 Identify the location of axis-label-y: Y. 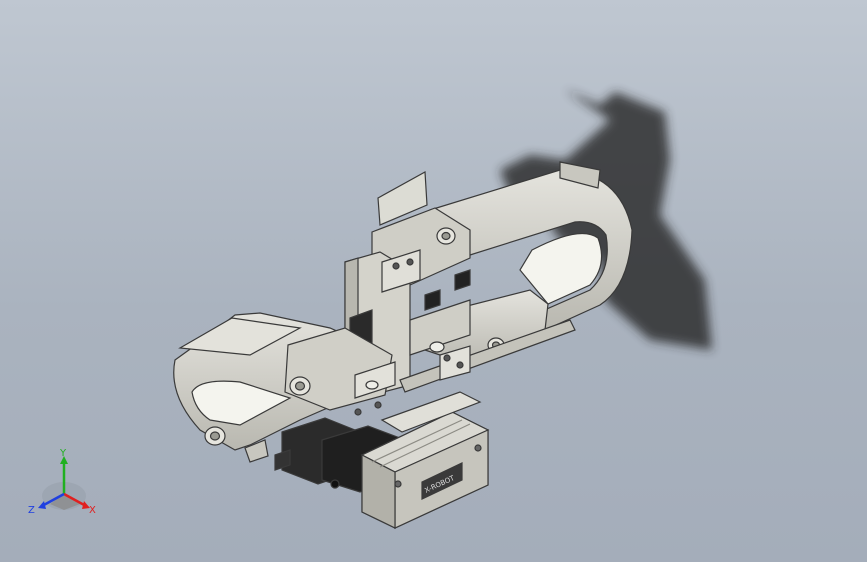
(63, 453).